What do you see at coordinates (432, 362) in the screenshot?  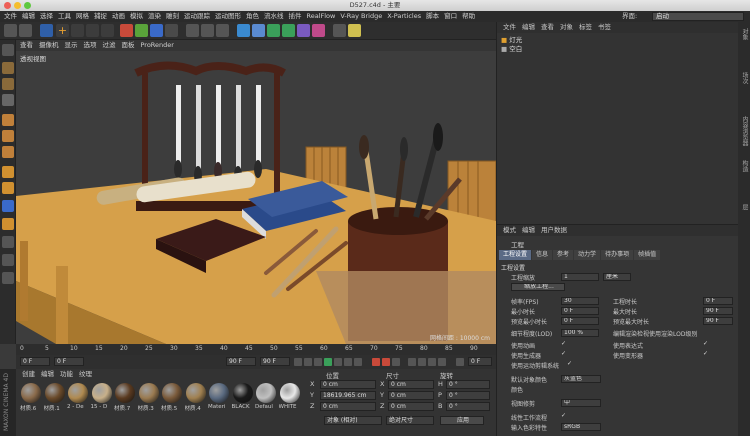 I see `scale-key-icon` at bounding box center [432, 362].